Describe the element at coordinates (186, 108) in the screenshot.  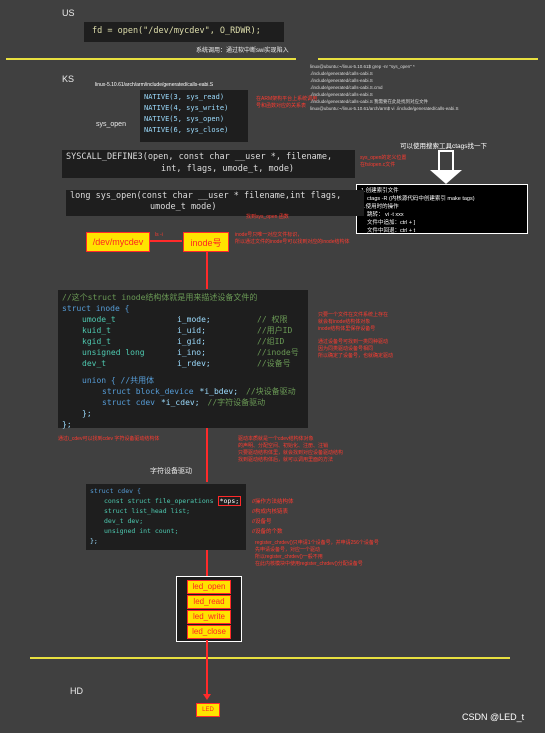
I see `native-row: NATIVE(4, sys_write)` at that location.